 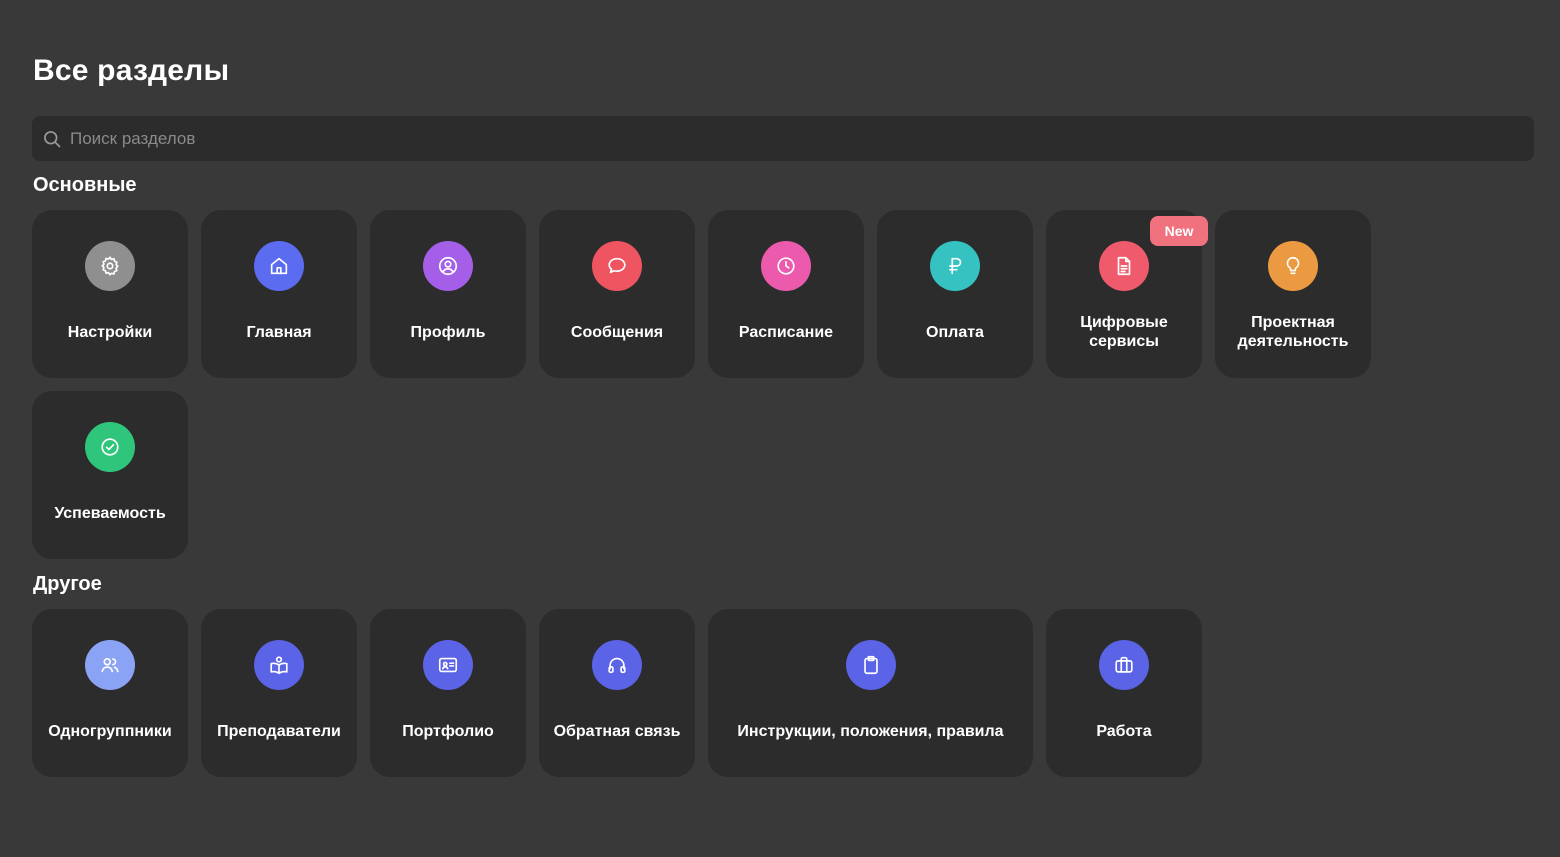 I want to click on section-tile: Инструкции, положения, правила, so click(x=870, y=693).